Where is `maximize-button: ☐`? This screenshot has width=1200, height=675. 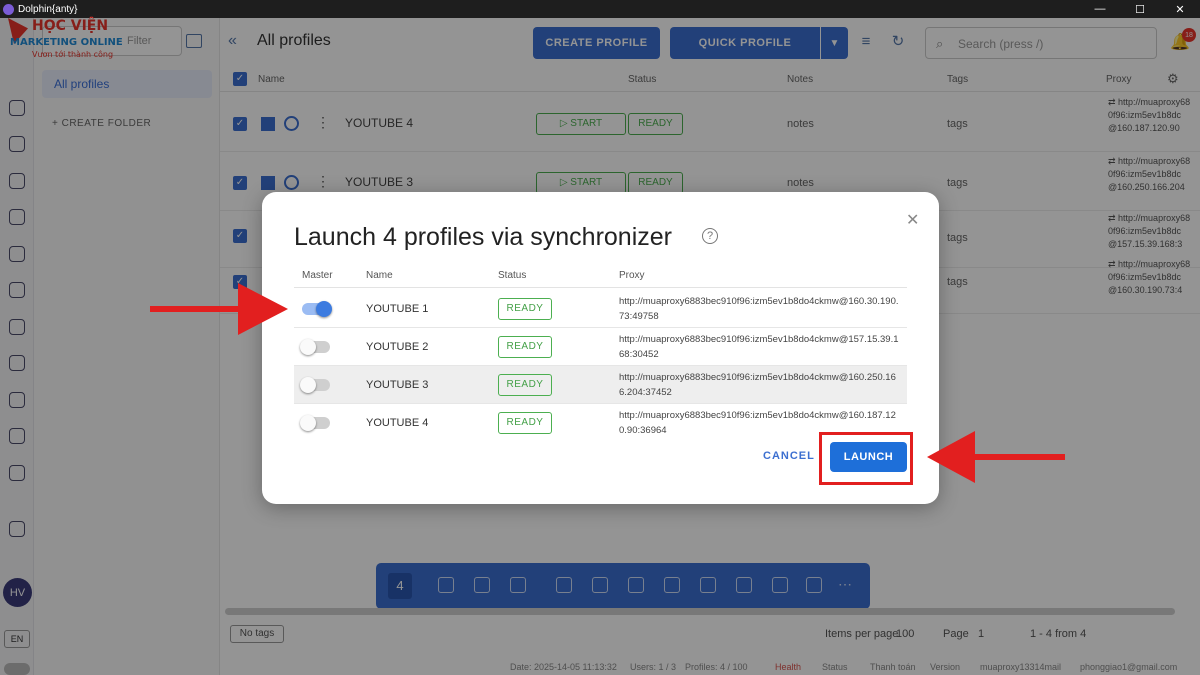
maximize-button: ☐ is located at coordinates (1140, 9).